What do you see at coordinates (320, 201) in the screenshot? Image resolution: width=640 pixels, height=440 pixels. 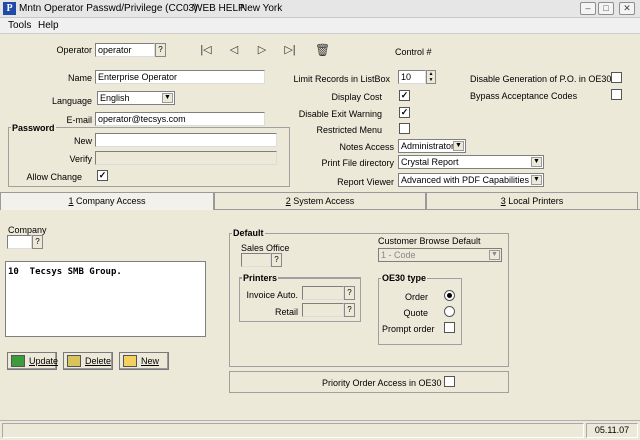 I see `tab-system-access: 2 System Access` at bounding box center [320, 201].